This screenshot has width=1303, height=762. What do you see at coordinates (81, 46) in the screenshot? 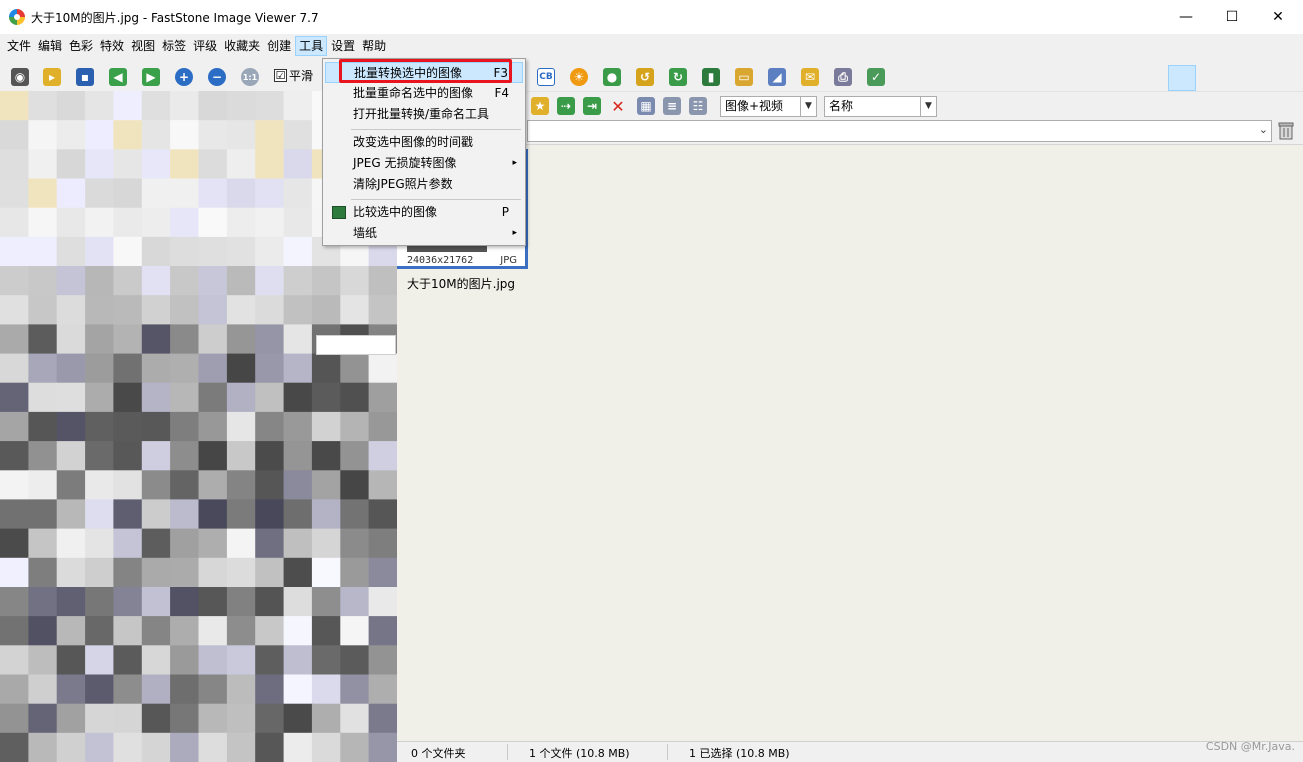
I see `menu-color: 色彩` at bounding box center [81, 46].